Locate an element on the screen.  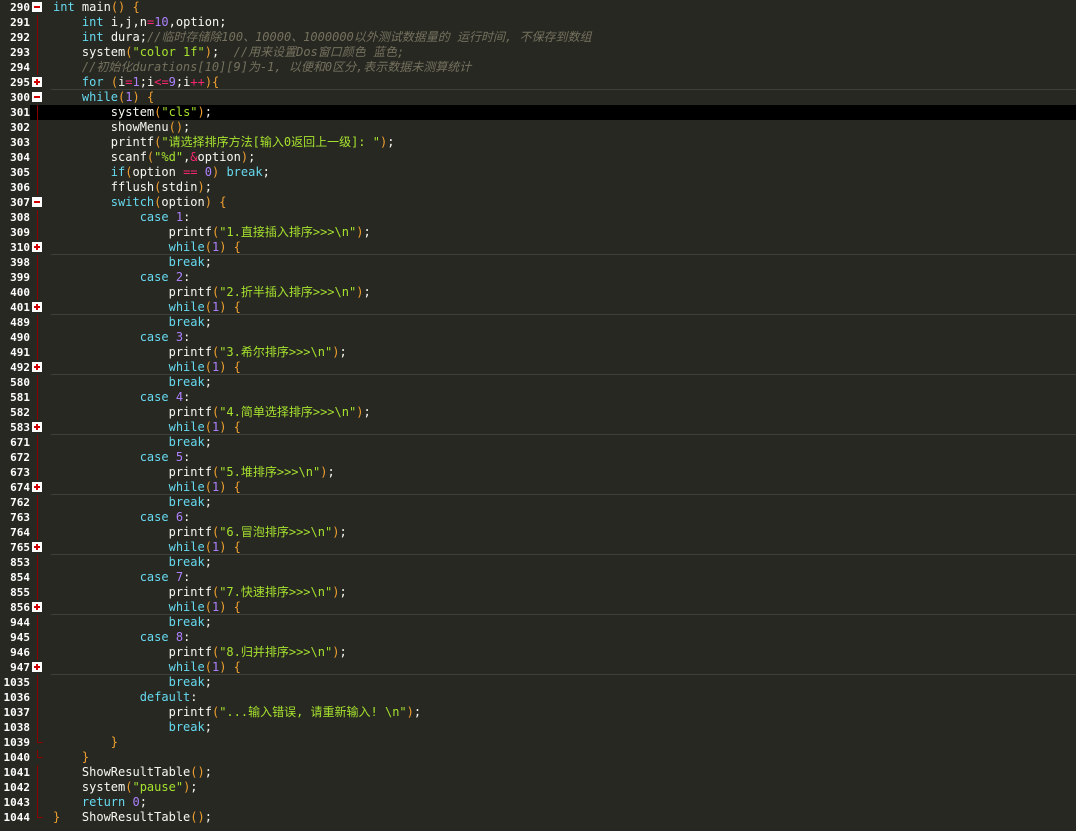
code-text: system("cls"); is located at coordinates (563, 112).